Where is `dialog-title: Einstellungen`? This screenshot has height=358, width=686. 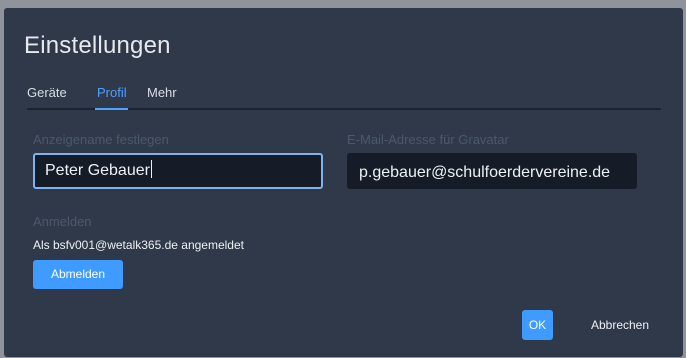
dialog-title: Einstellungen is located at coordinates (97, 45).